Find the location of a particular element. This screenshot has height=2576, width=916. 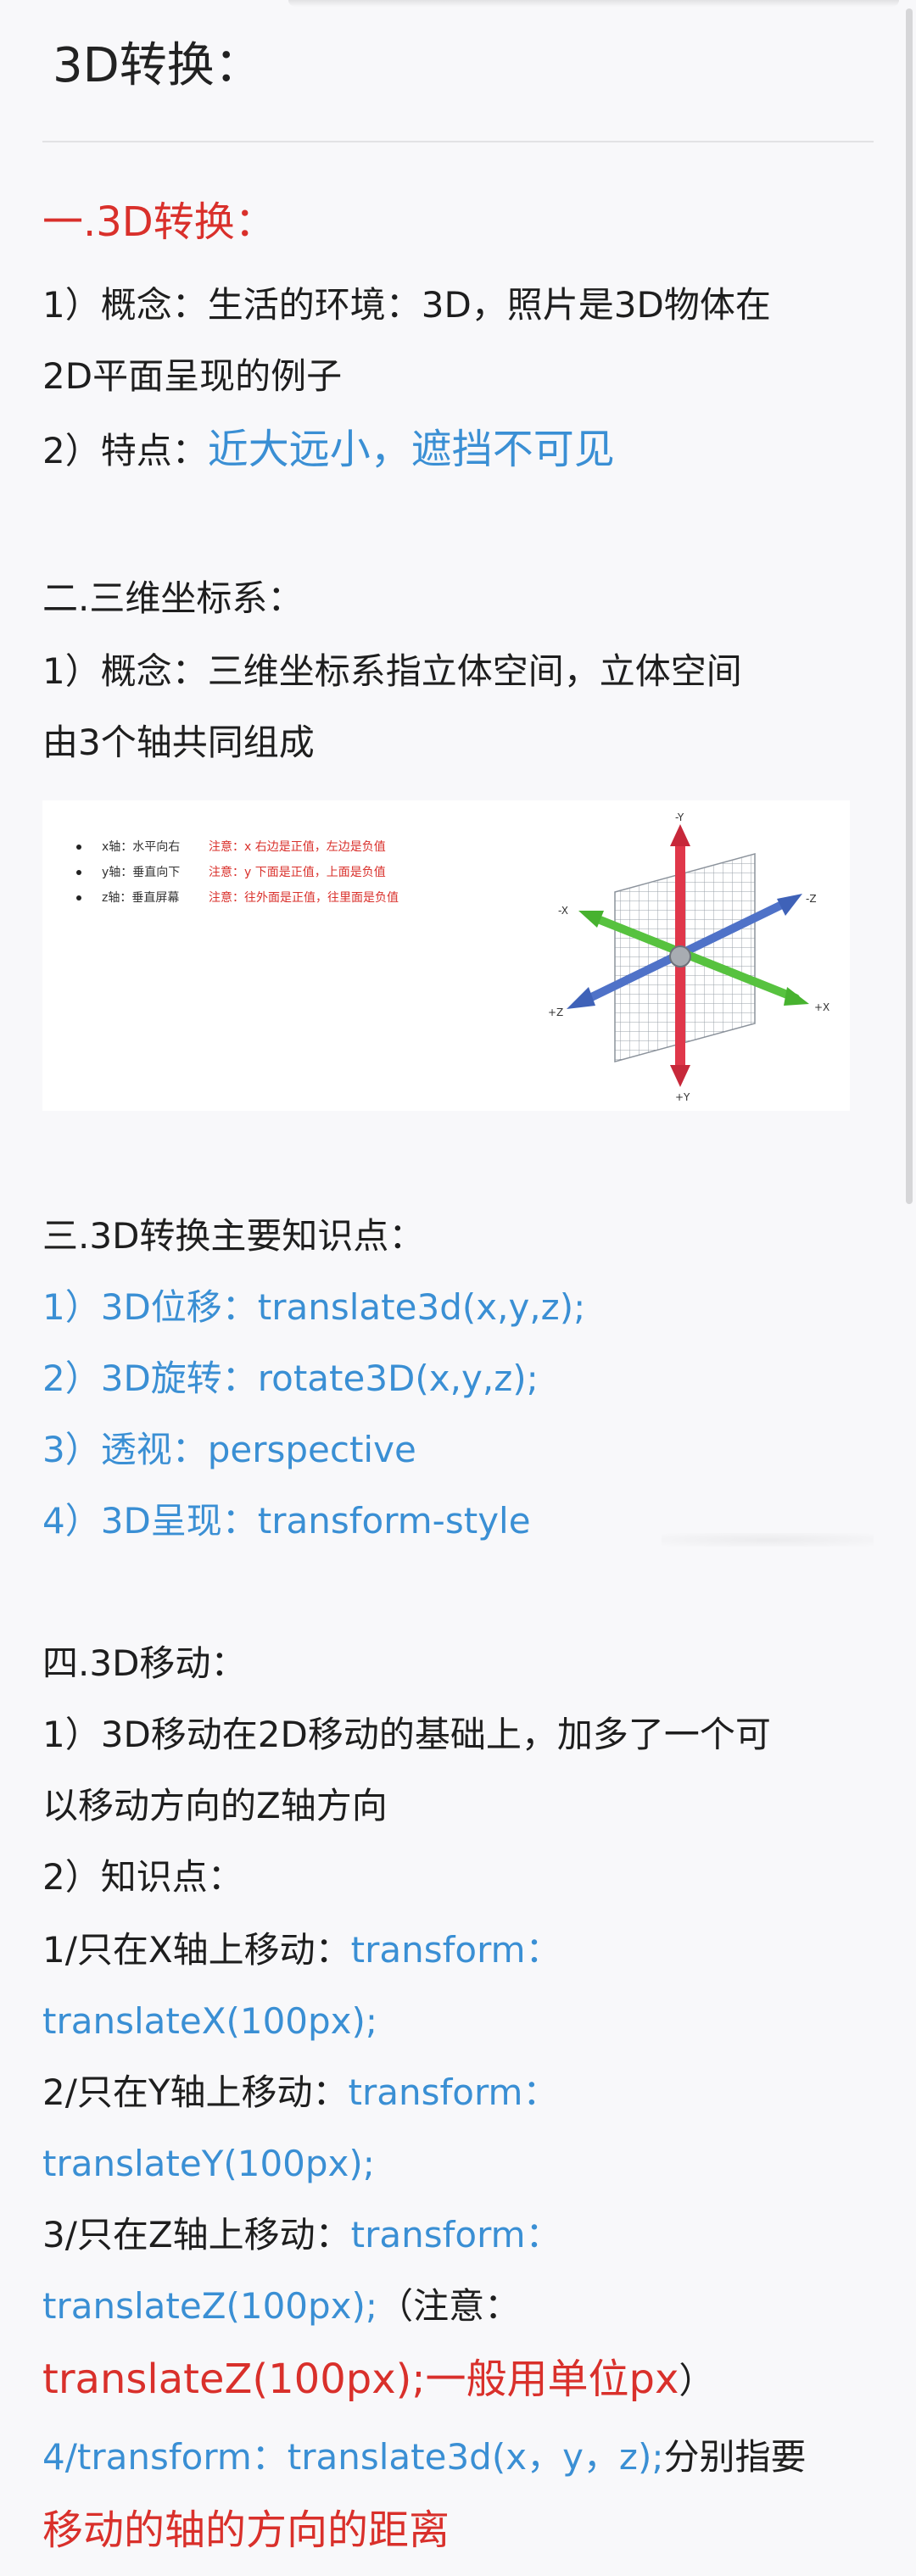

z-note-open: （注意： is located at coordinates (449, 2306).